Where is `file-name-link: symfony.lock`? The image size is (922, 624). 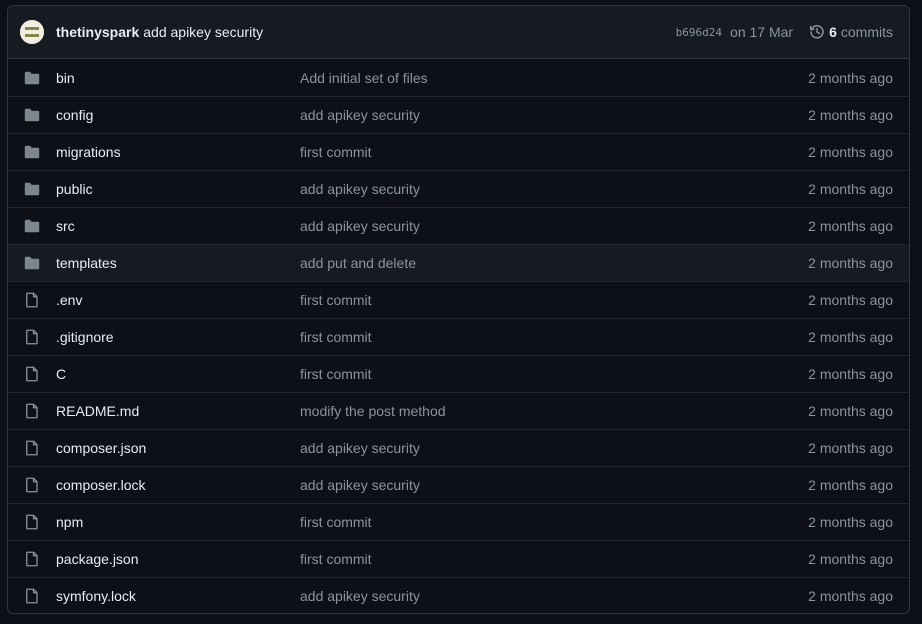
file-name-link: symfony.lock is located at coordinates (178, 596).